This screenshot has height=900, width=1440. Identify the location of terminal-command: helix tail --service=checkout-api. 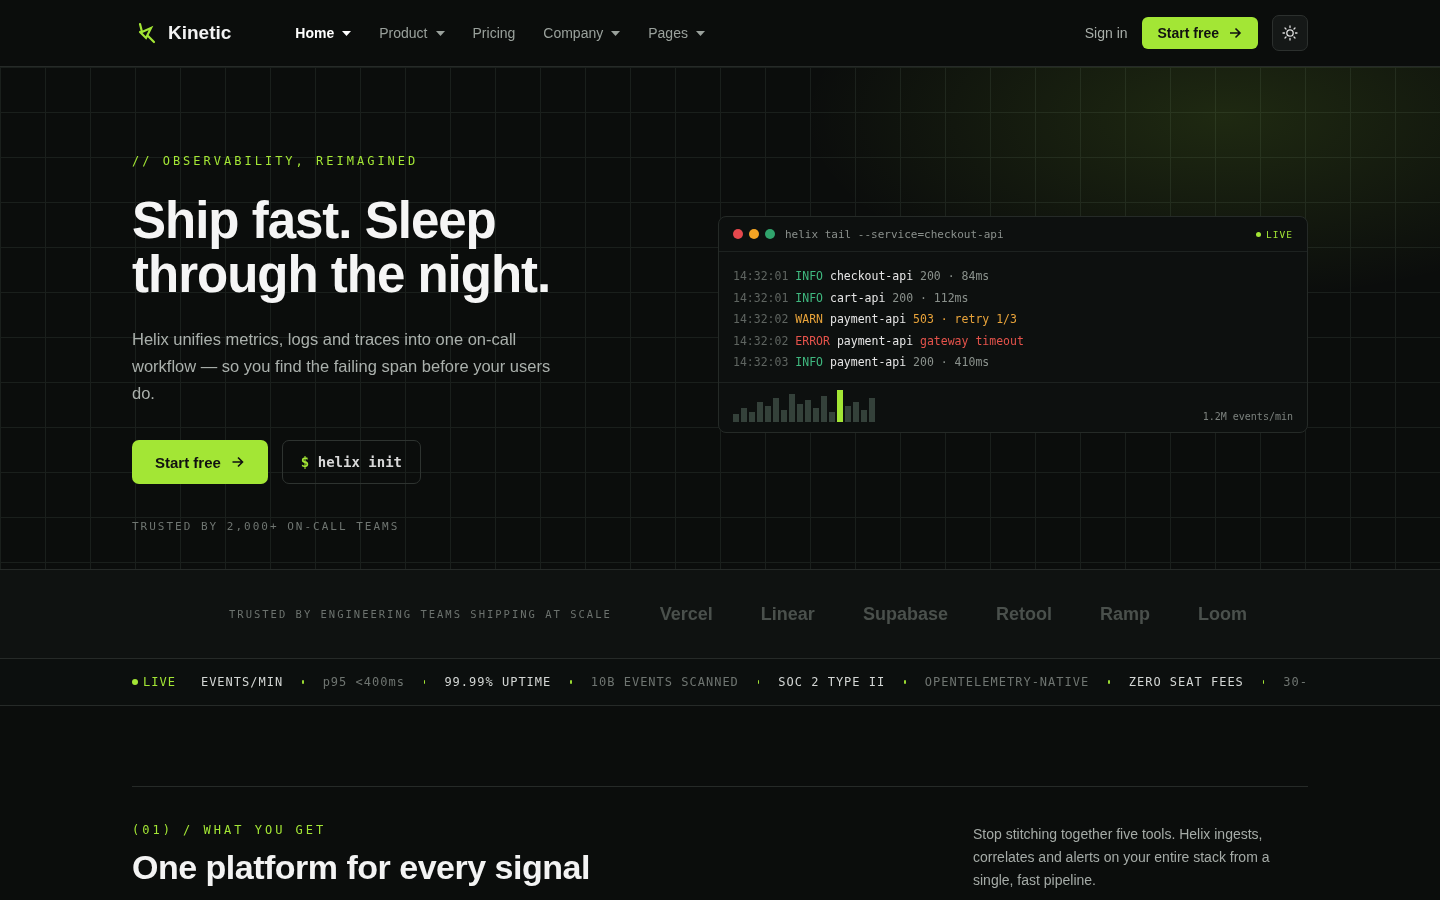
(894, 234).